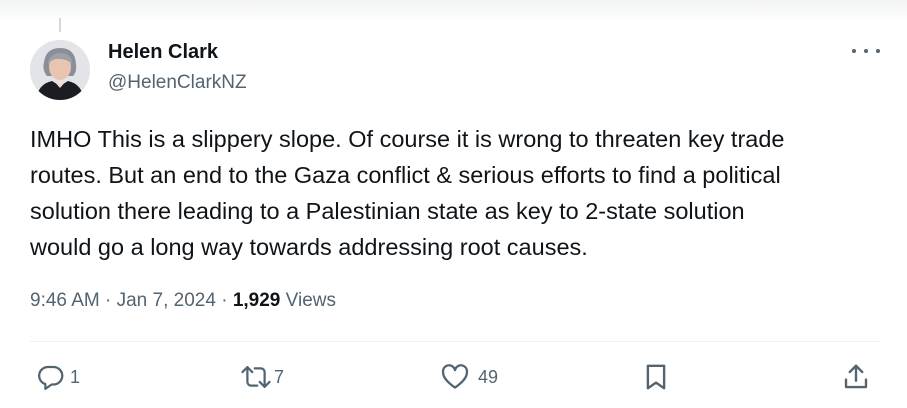  Describe the element at coordinates (453, 11) in the screenshot. I see `previous-tweet-fade` at that location.